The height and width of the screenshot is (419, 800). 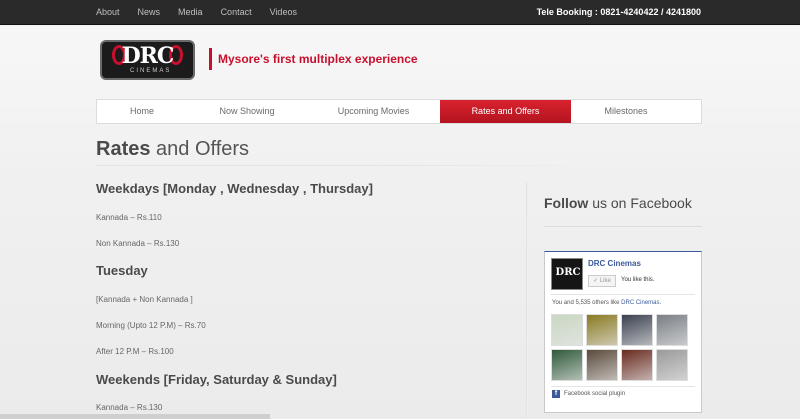 I want to click on follow-divider, so click(x=623, y=226).